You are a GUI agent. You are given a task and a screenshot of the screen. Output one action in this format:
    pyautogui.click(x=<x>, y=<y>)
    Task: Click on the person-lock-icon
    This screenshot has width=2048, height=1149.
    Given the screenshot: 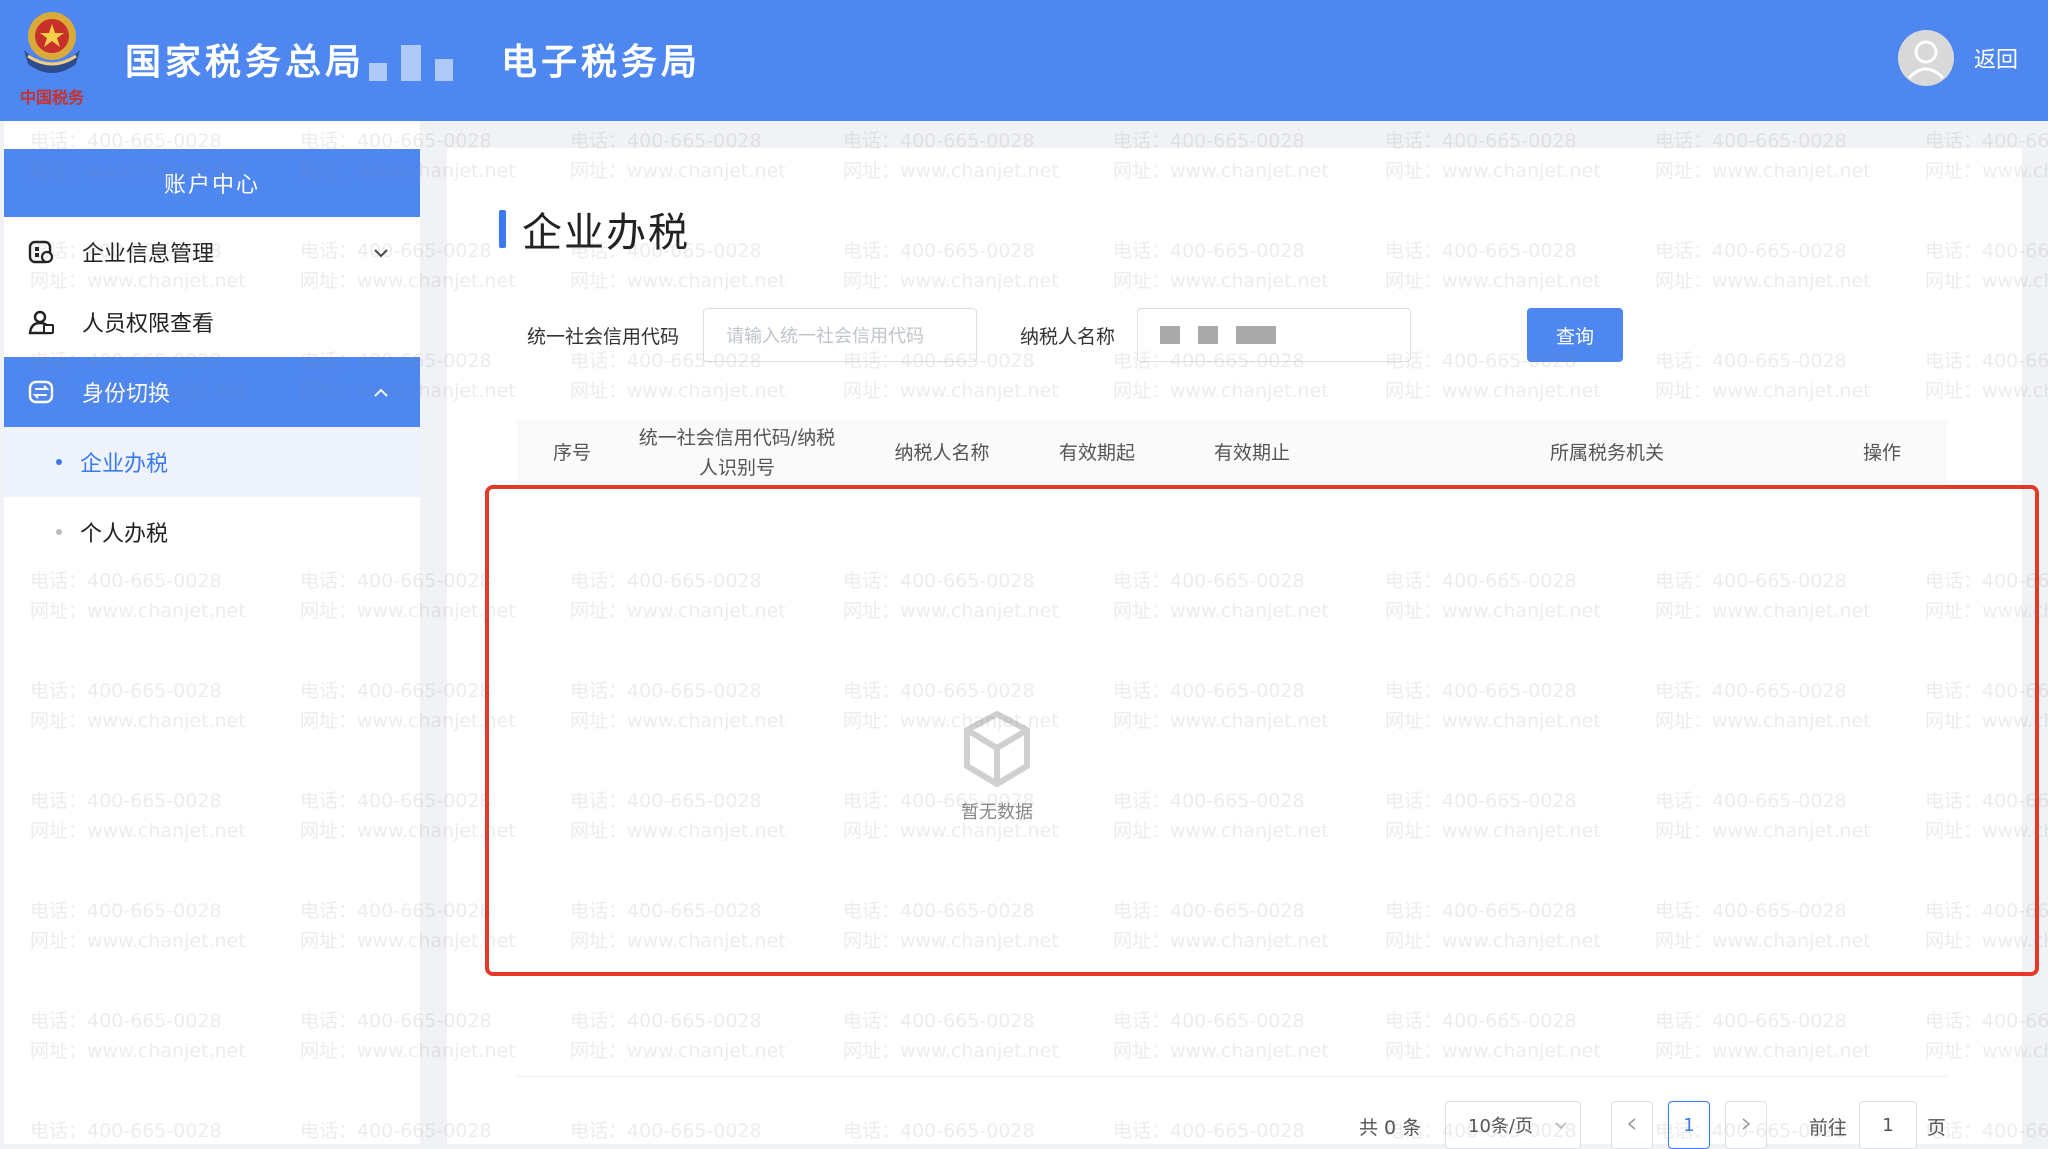 What is the action you would take?
    pyautogui.click(x=41, y=322)
    